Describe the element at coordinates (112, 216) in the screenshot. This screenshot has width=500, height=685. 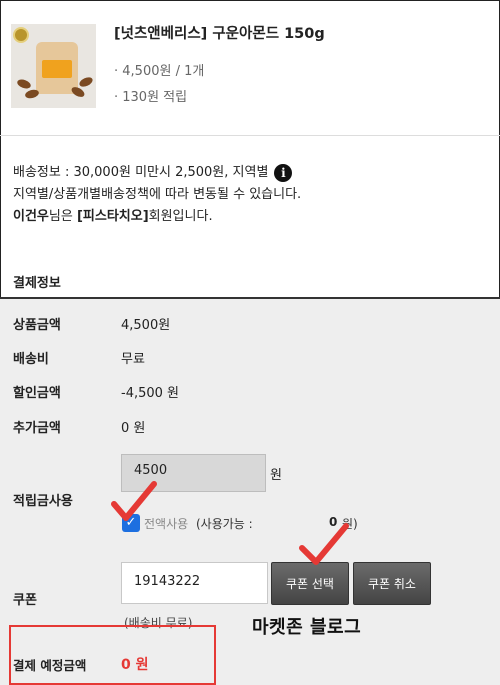
I see `member-grade: [피스타치오]` at that location.